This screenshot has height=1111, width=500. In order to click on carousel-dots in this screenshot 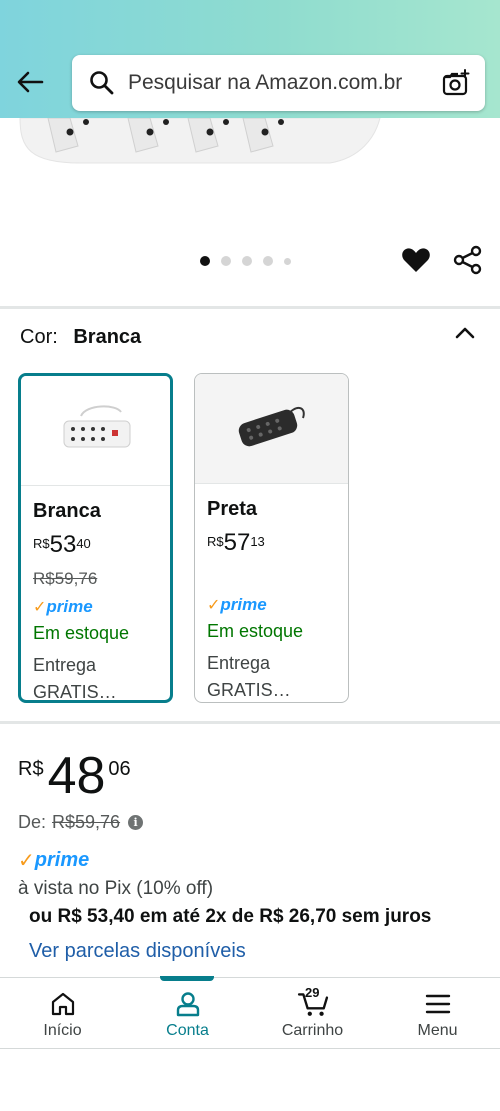, I will do `click(245, 261)`.